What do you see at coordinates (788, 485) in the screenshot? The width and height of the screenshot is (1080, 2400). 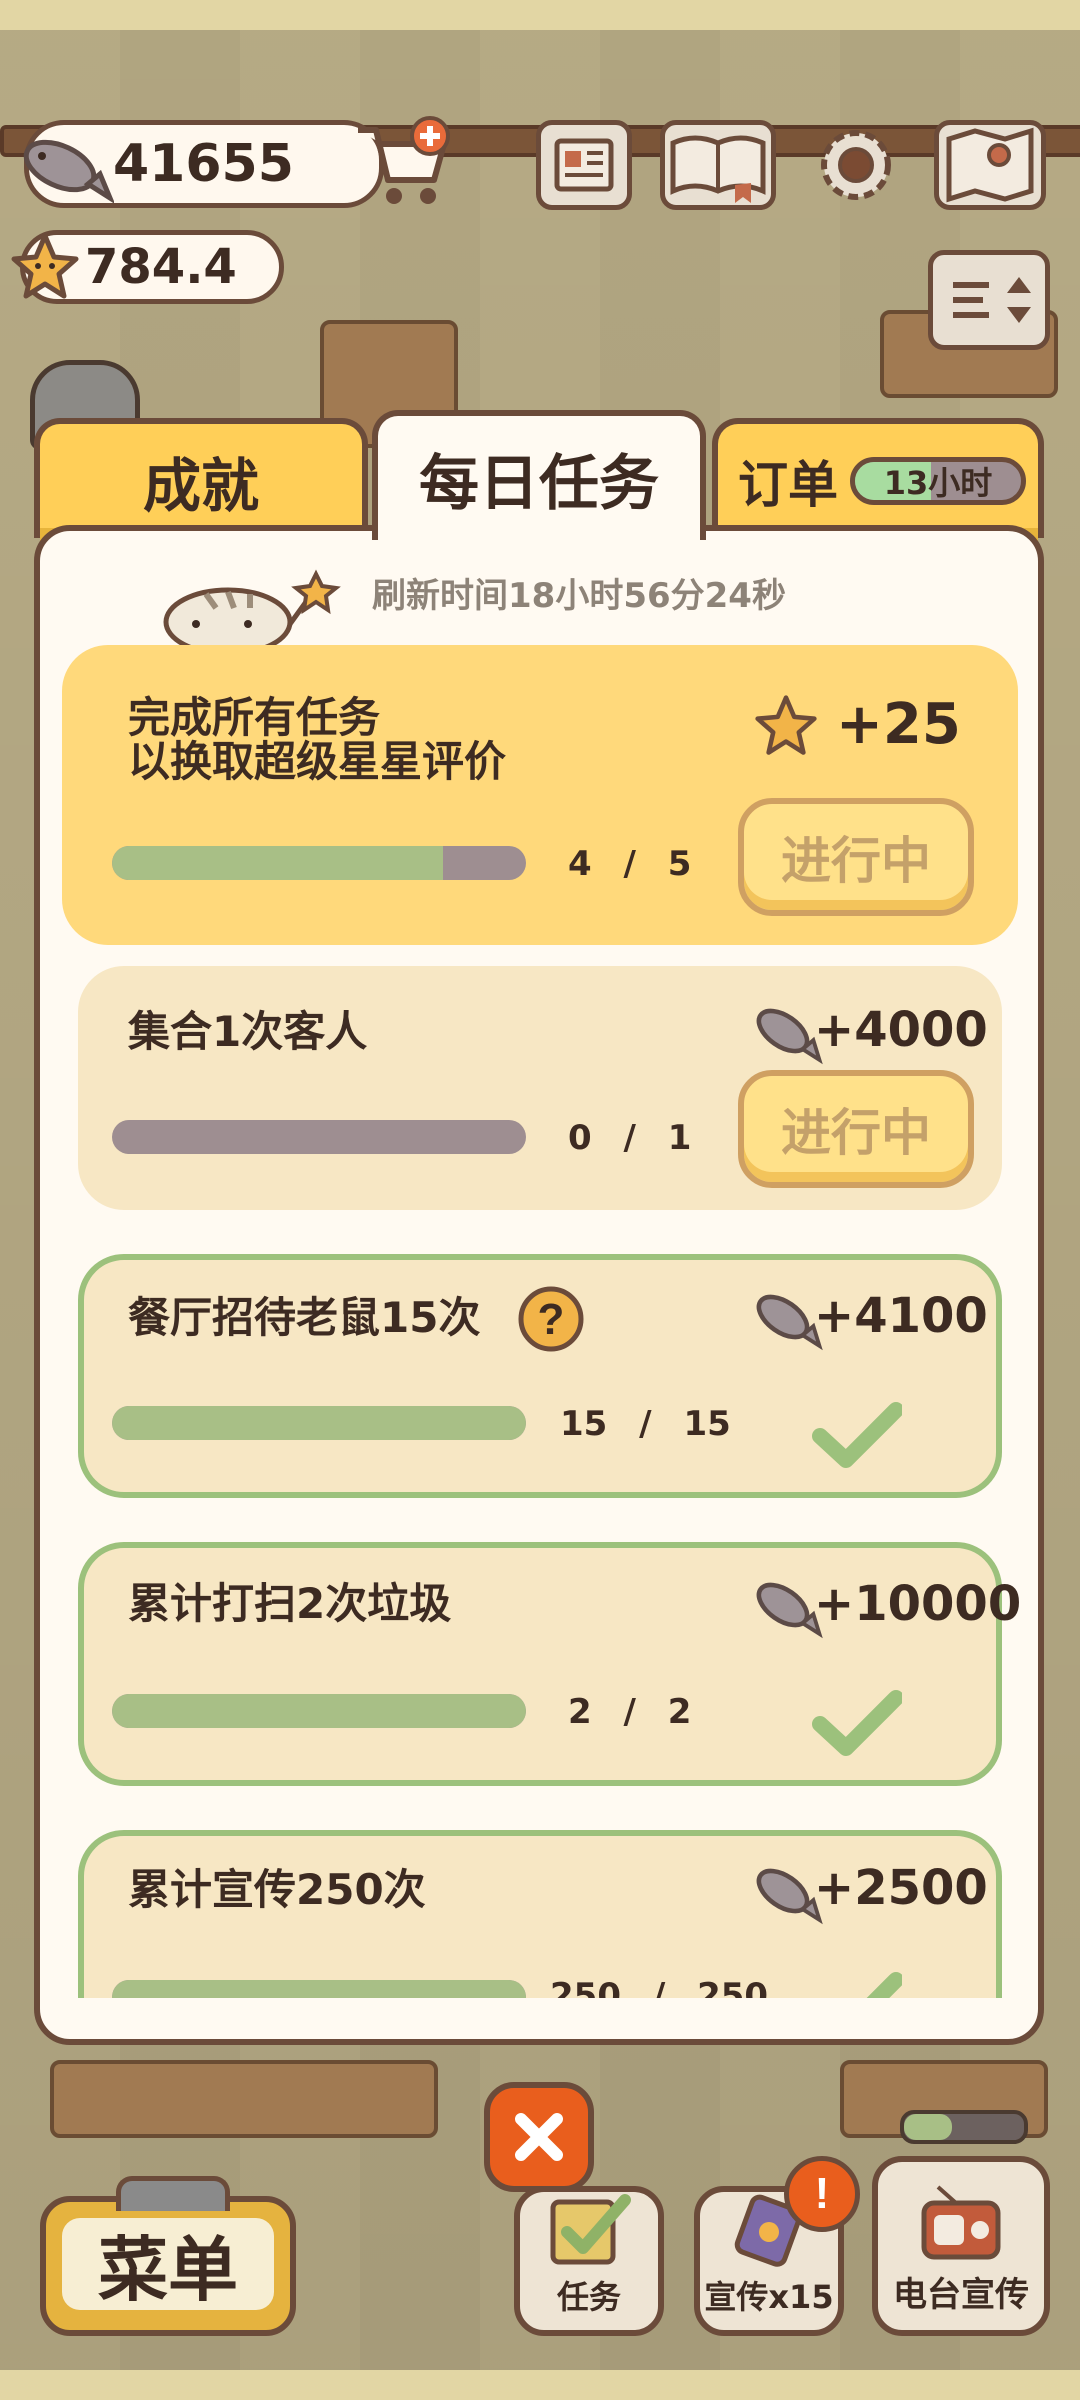 I see `tab-orders-label: 订单` at bounding box center [788, 485].